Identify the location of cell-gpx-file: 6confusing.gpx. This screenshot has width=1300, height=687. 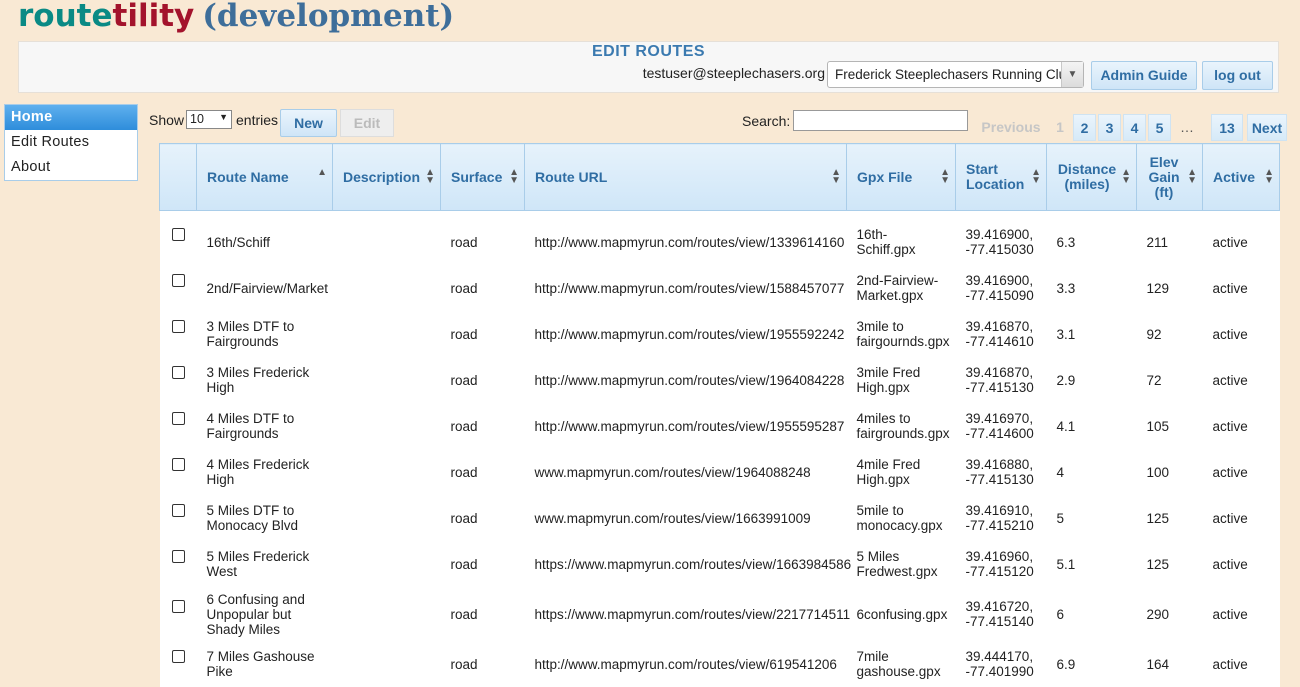
(901, 614).